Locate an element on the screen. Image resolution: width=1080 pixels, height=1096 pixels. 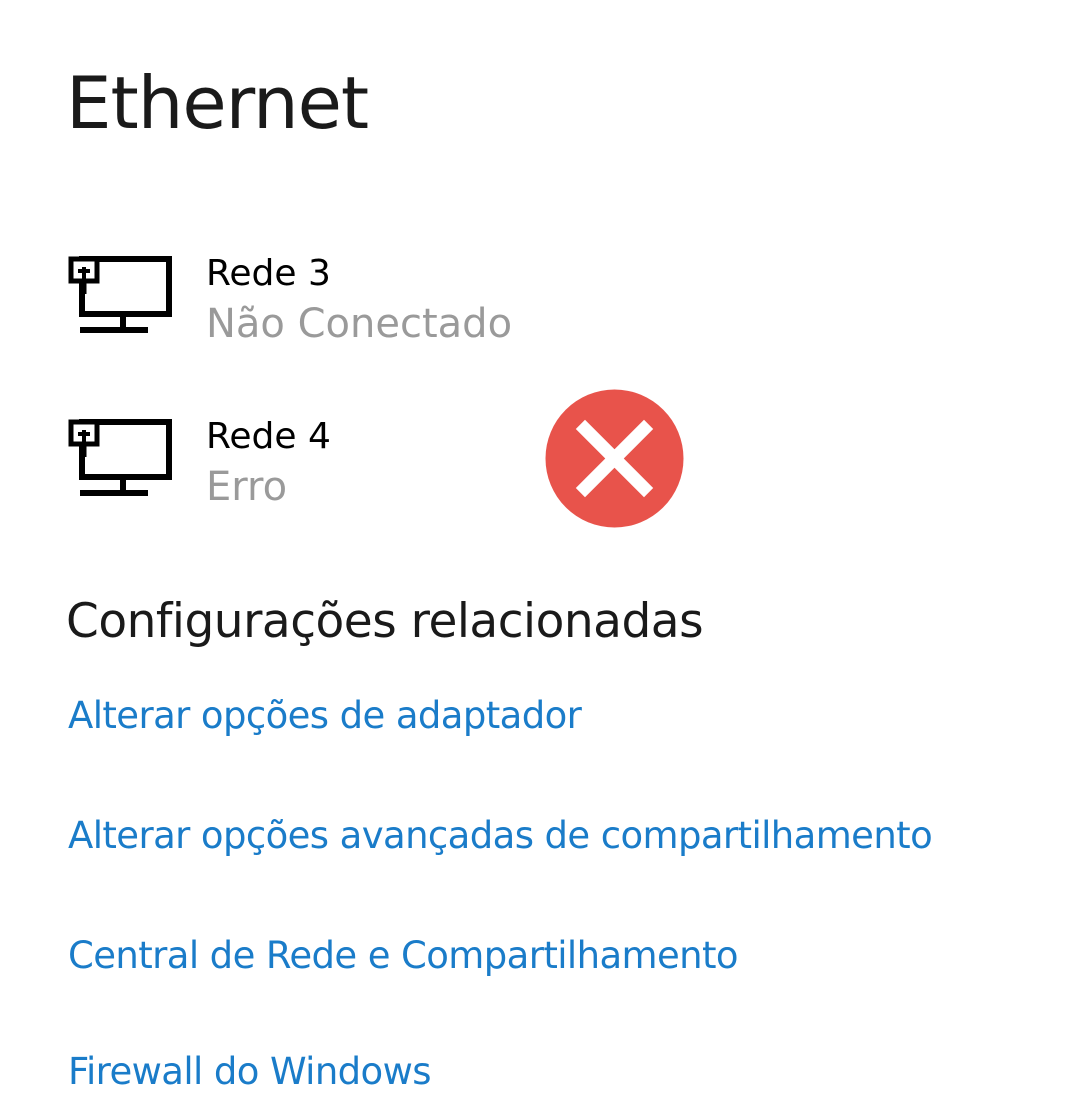
link-network-sharing-center: Central de Rede e Compartilhamento is located at coordinates (403, 956).